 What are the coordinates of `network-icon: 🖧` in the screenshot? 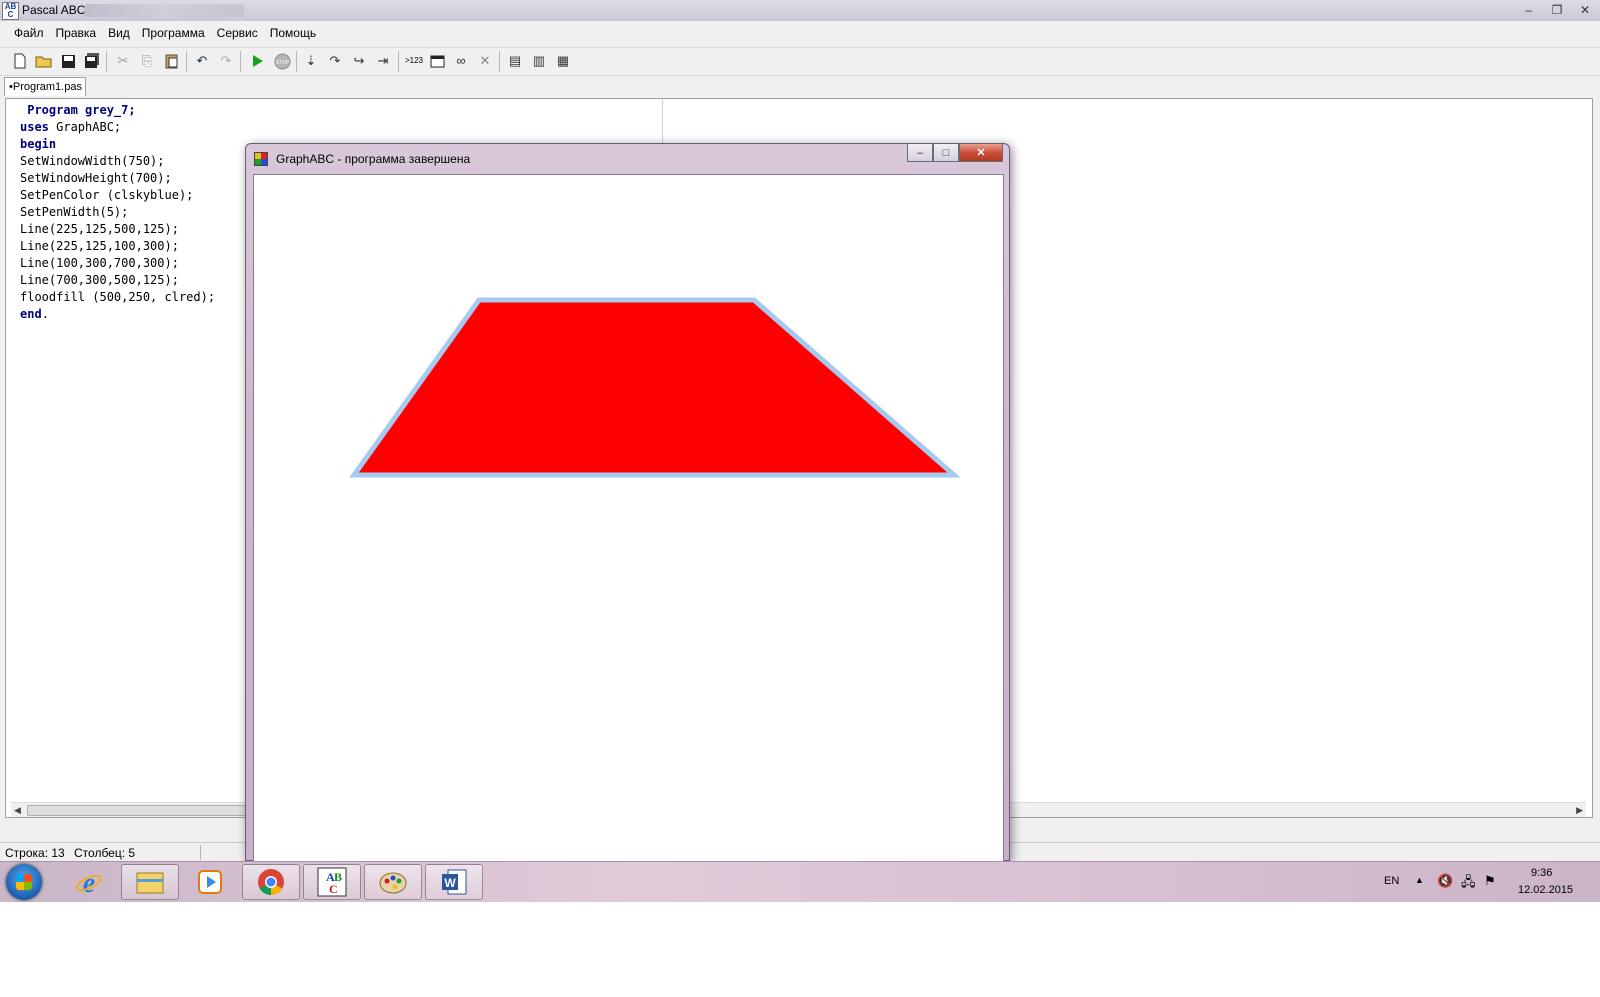 It's located at (1468, 884).